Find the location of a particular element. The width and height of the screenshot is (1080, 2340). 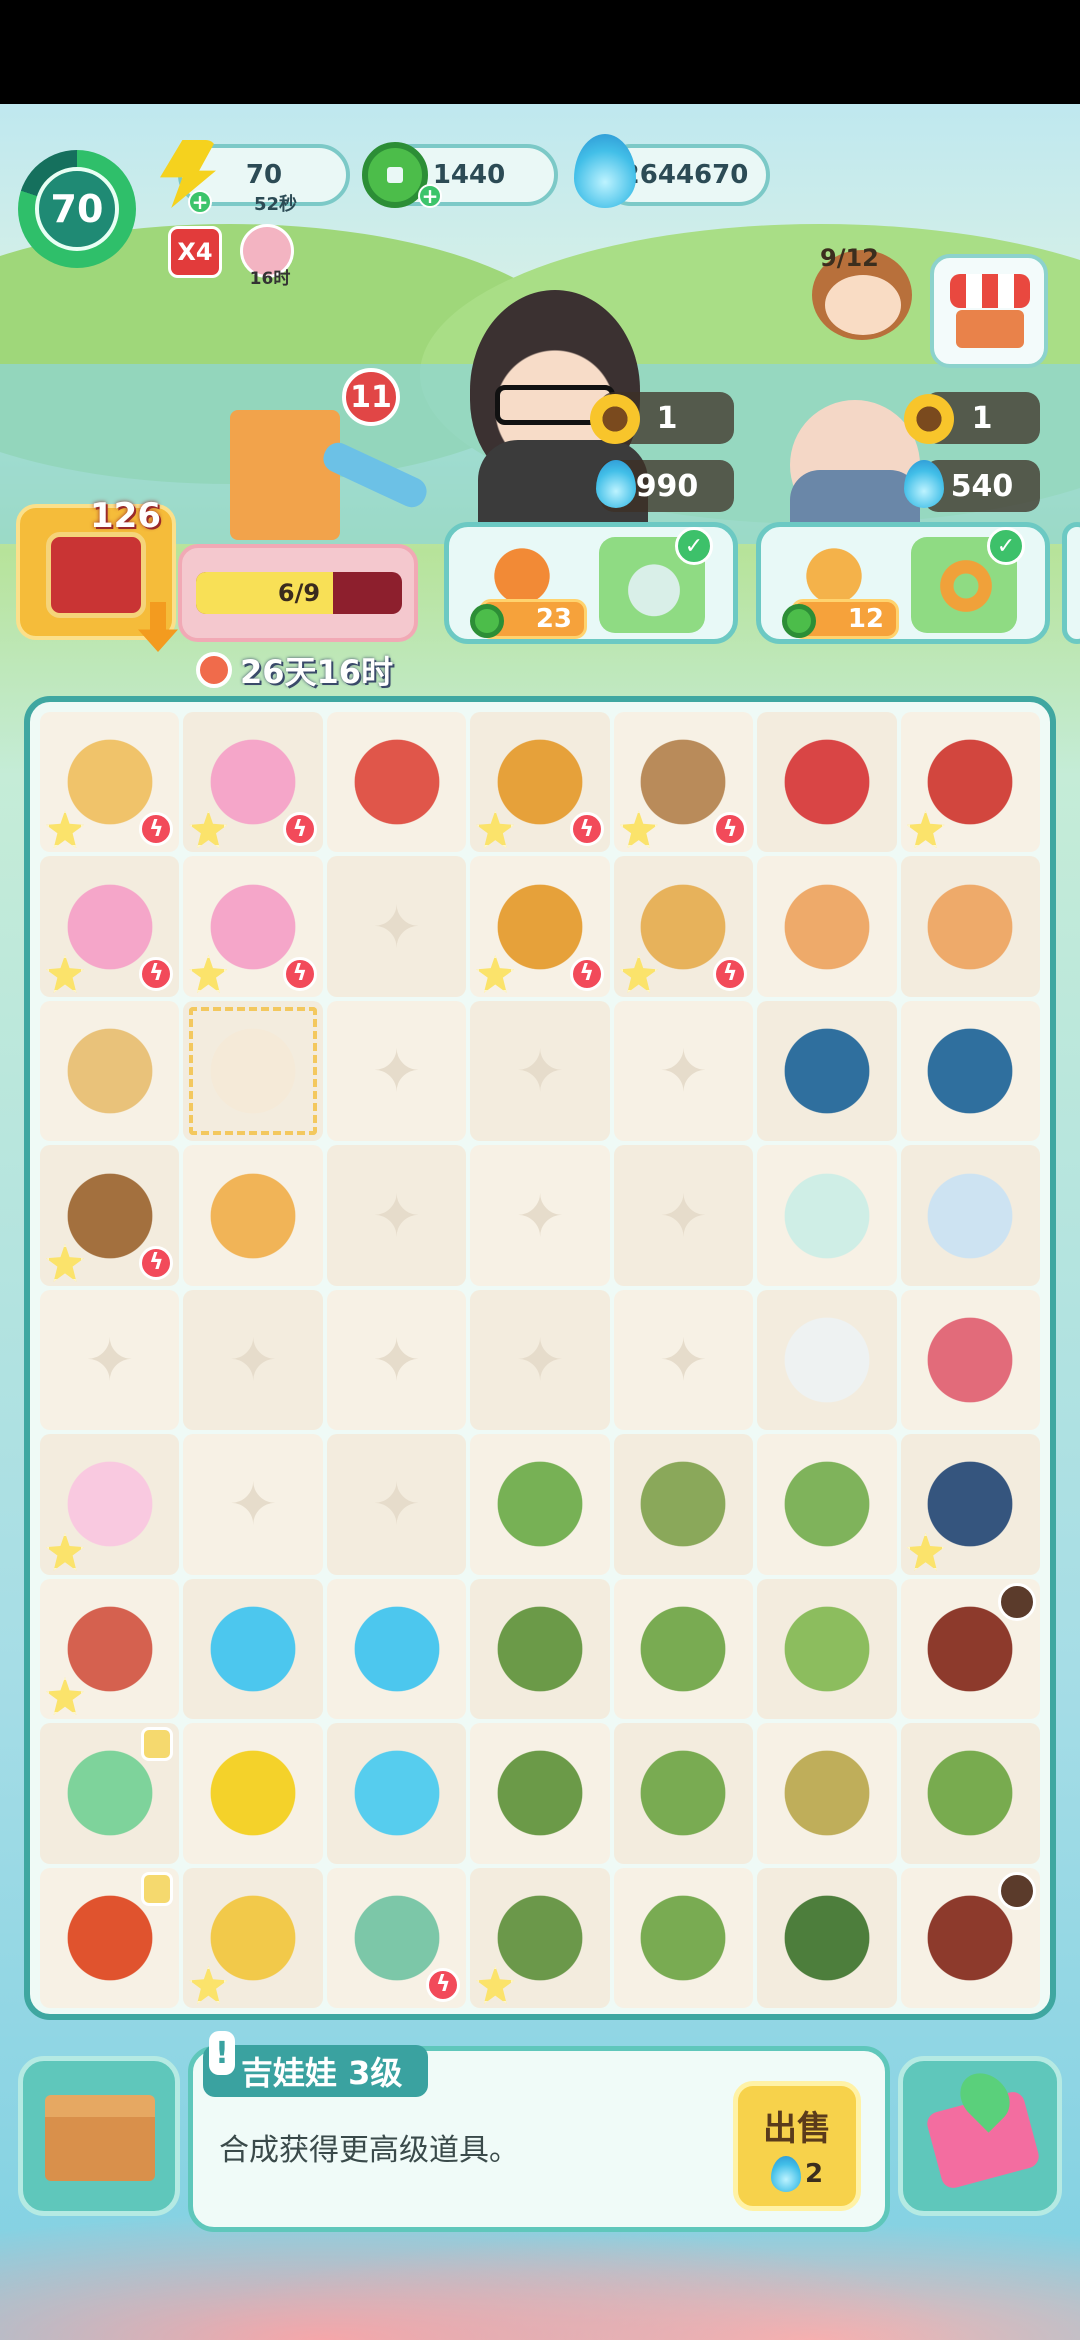

jade-arc-icon is located at coordinates (539, 1504).